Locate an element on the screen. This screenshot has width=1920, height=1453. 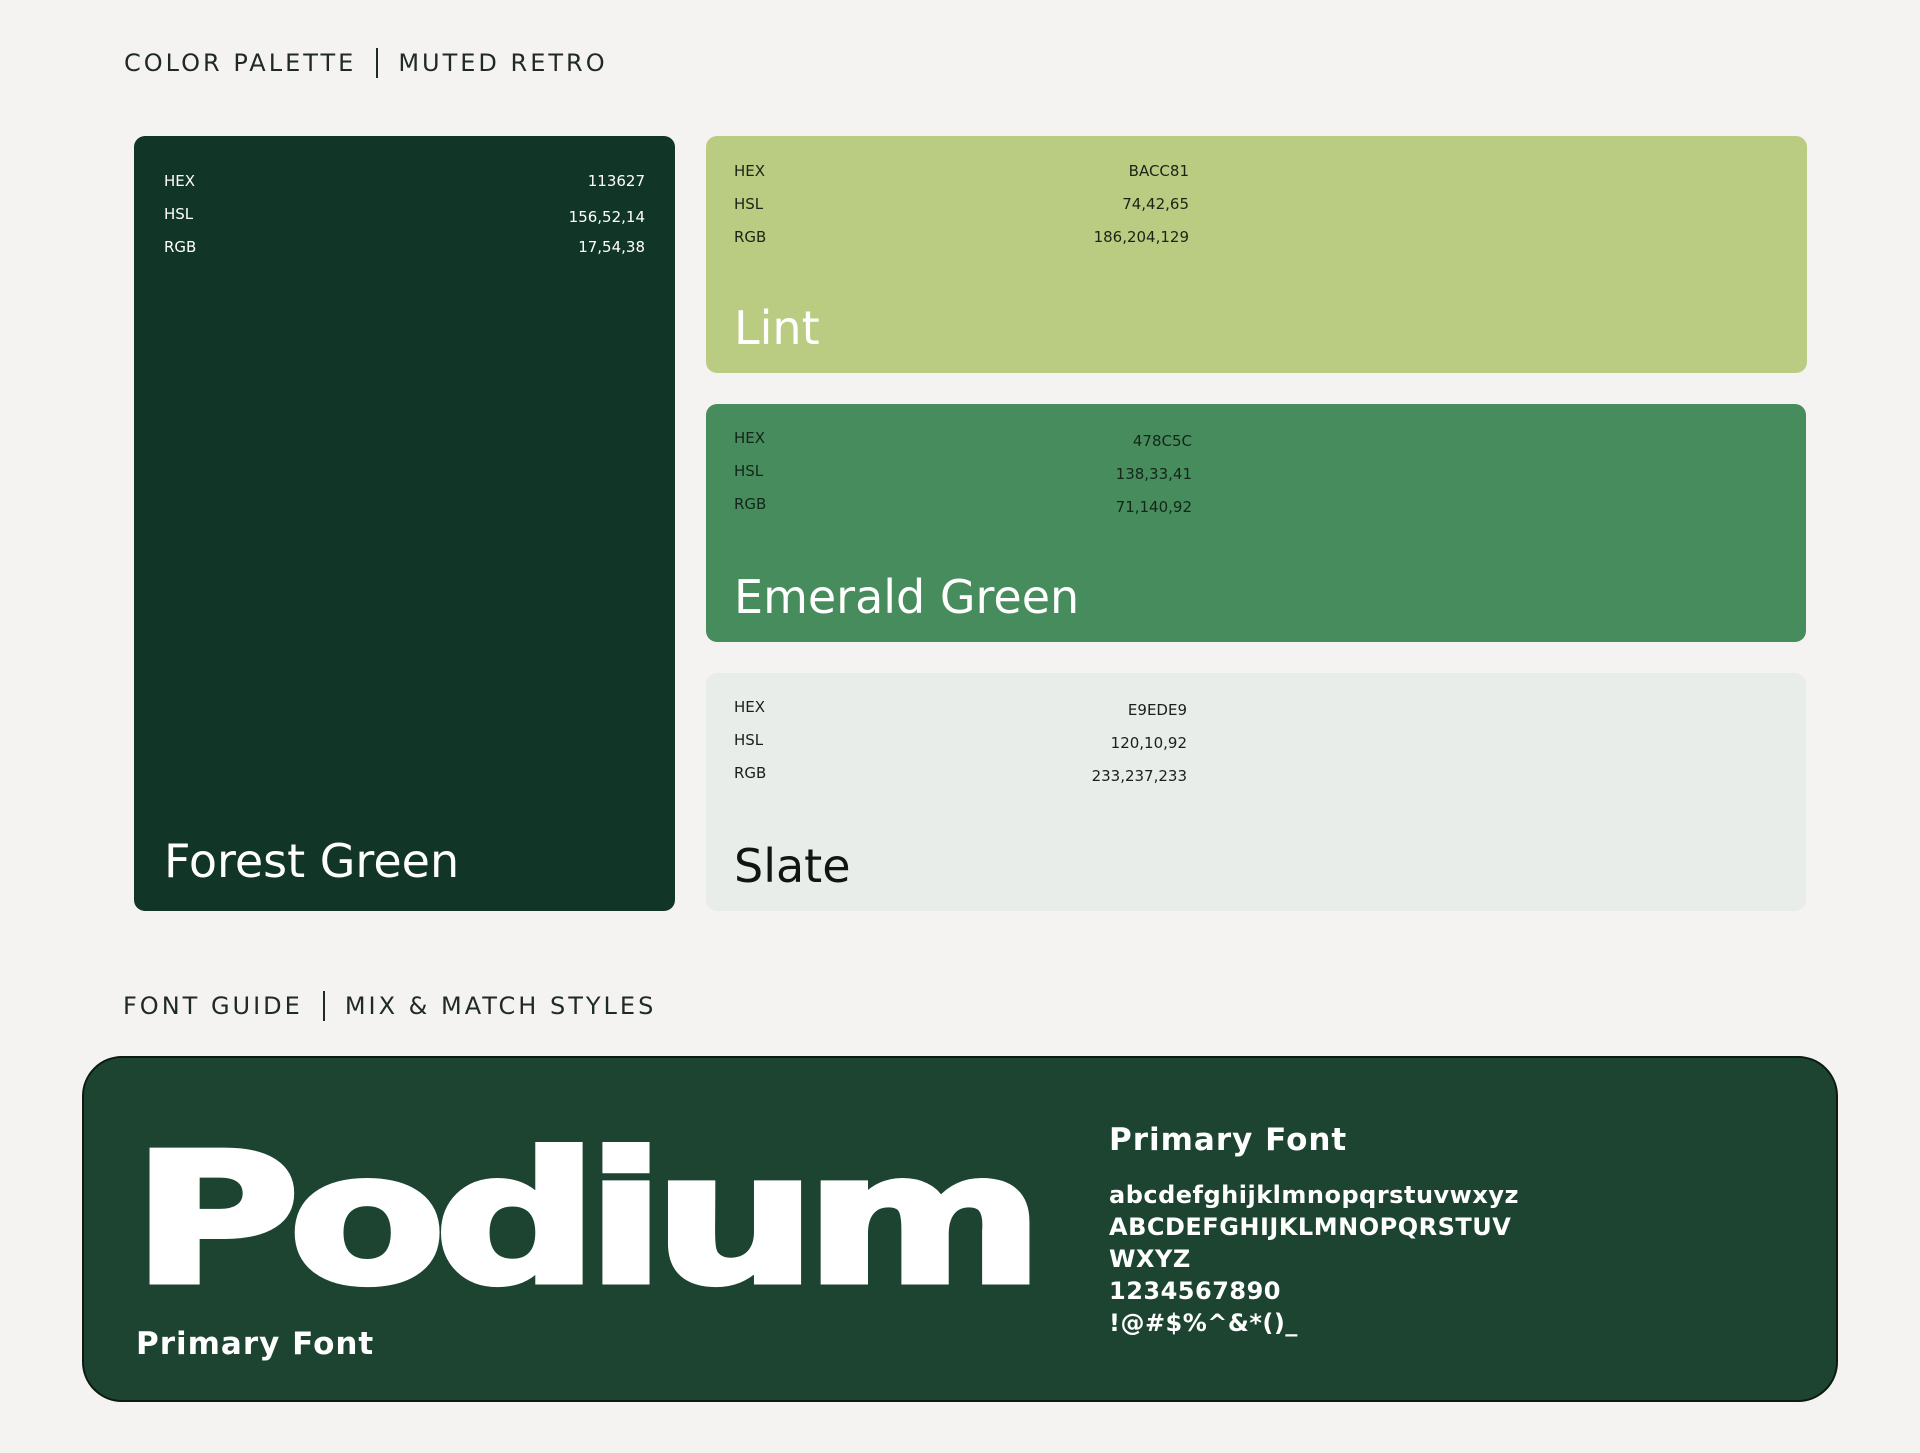
glyphs-uppercase: ABCDEFGHIJKLMNOPQRSTUV is located at coordinates (1310, 1227).